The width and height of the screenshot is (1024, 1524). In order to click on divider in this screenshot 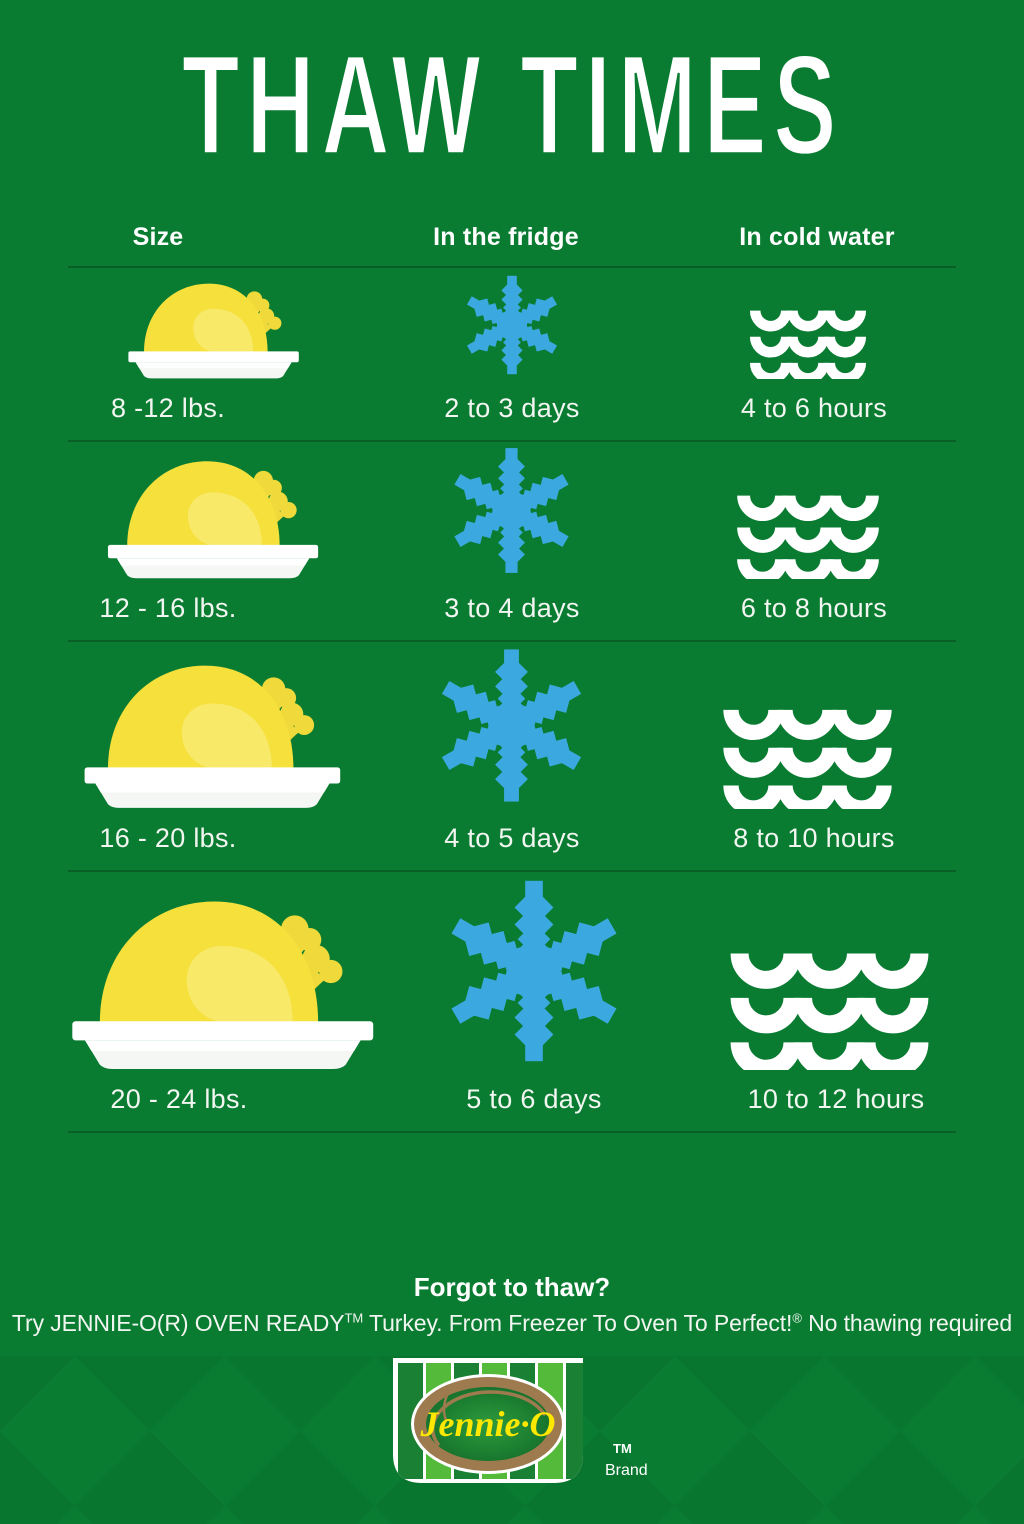, I will do `click(512, 1132)`.